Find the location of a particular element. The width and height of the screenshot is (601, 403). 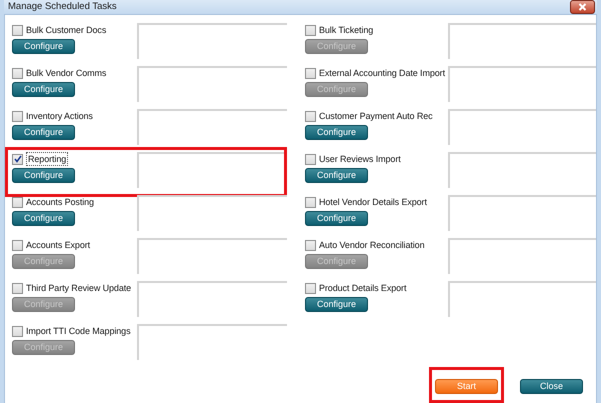

check-icon is located at coordinates (18, 159).